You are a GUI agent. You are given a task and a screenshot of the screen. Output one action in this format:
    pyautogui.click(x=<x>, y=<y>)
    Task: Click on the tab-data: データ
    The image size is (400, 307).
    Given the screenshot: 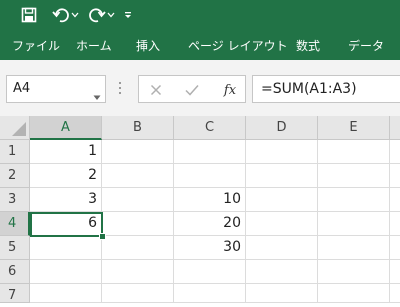 What is the action you would take?
    pyautogui.click(x=366, y=46)
    